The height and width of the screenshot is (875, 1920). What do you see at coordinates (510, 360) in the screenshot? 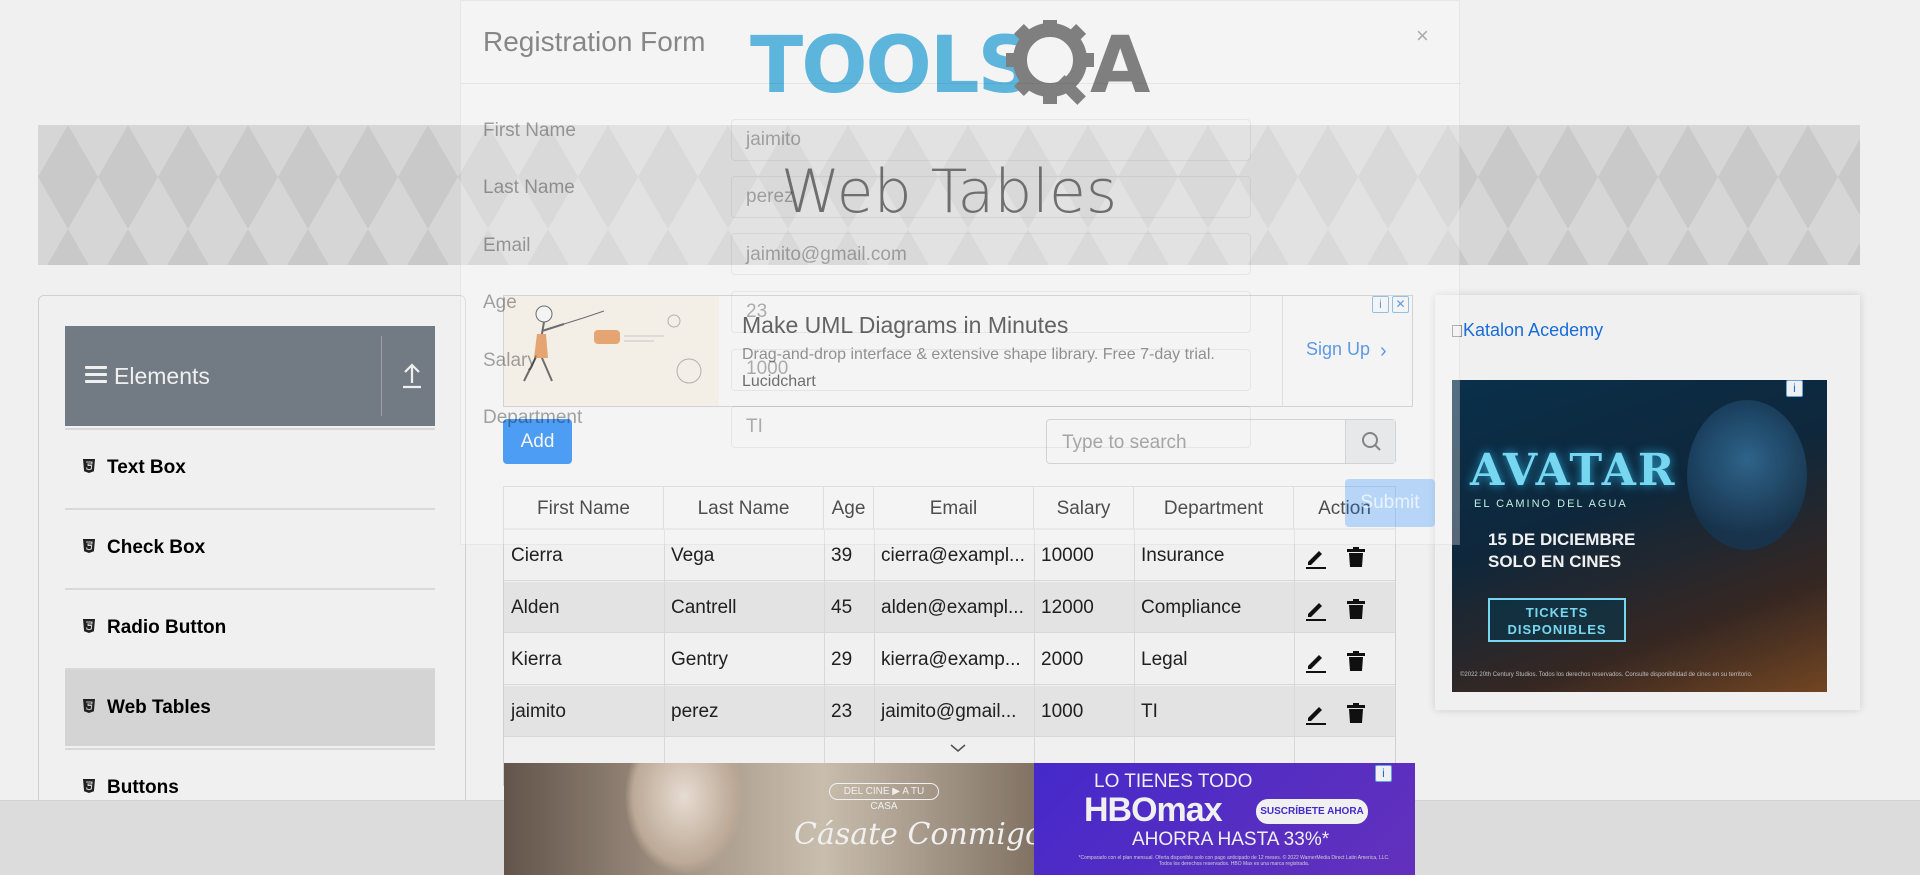
I see `salary-label: Salary` at bounding box center [510, 360].